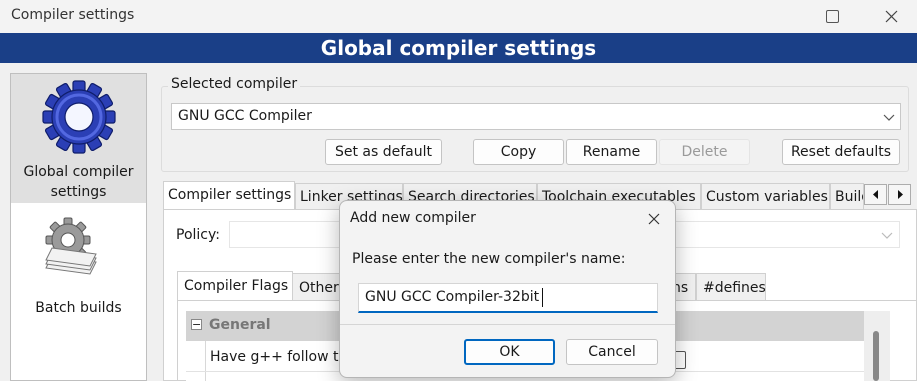  Describe the element at coordinates (518, 152) in the screenshot. I see `copy-button: Copy` at that location.